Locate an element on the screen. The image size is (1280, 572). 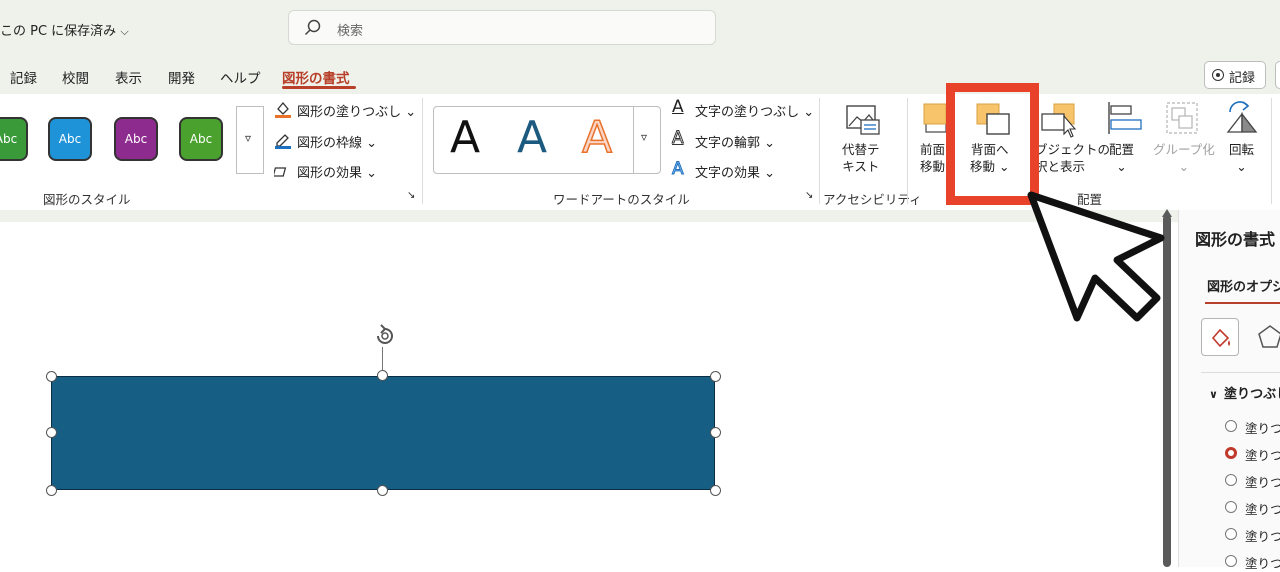
tab-review: 校閲 is located at coordinates (75, 77).